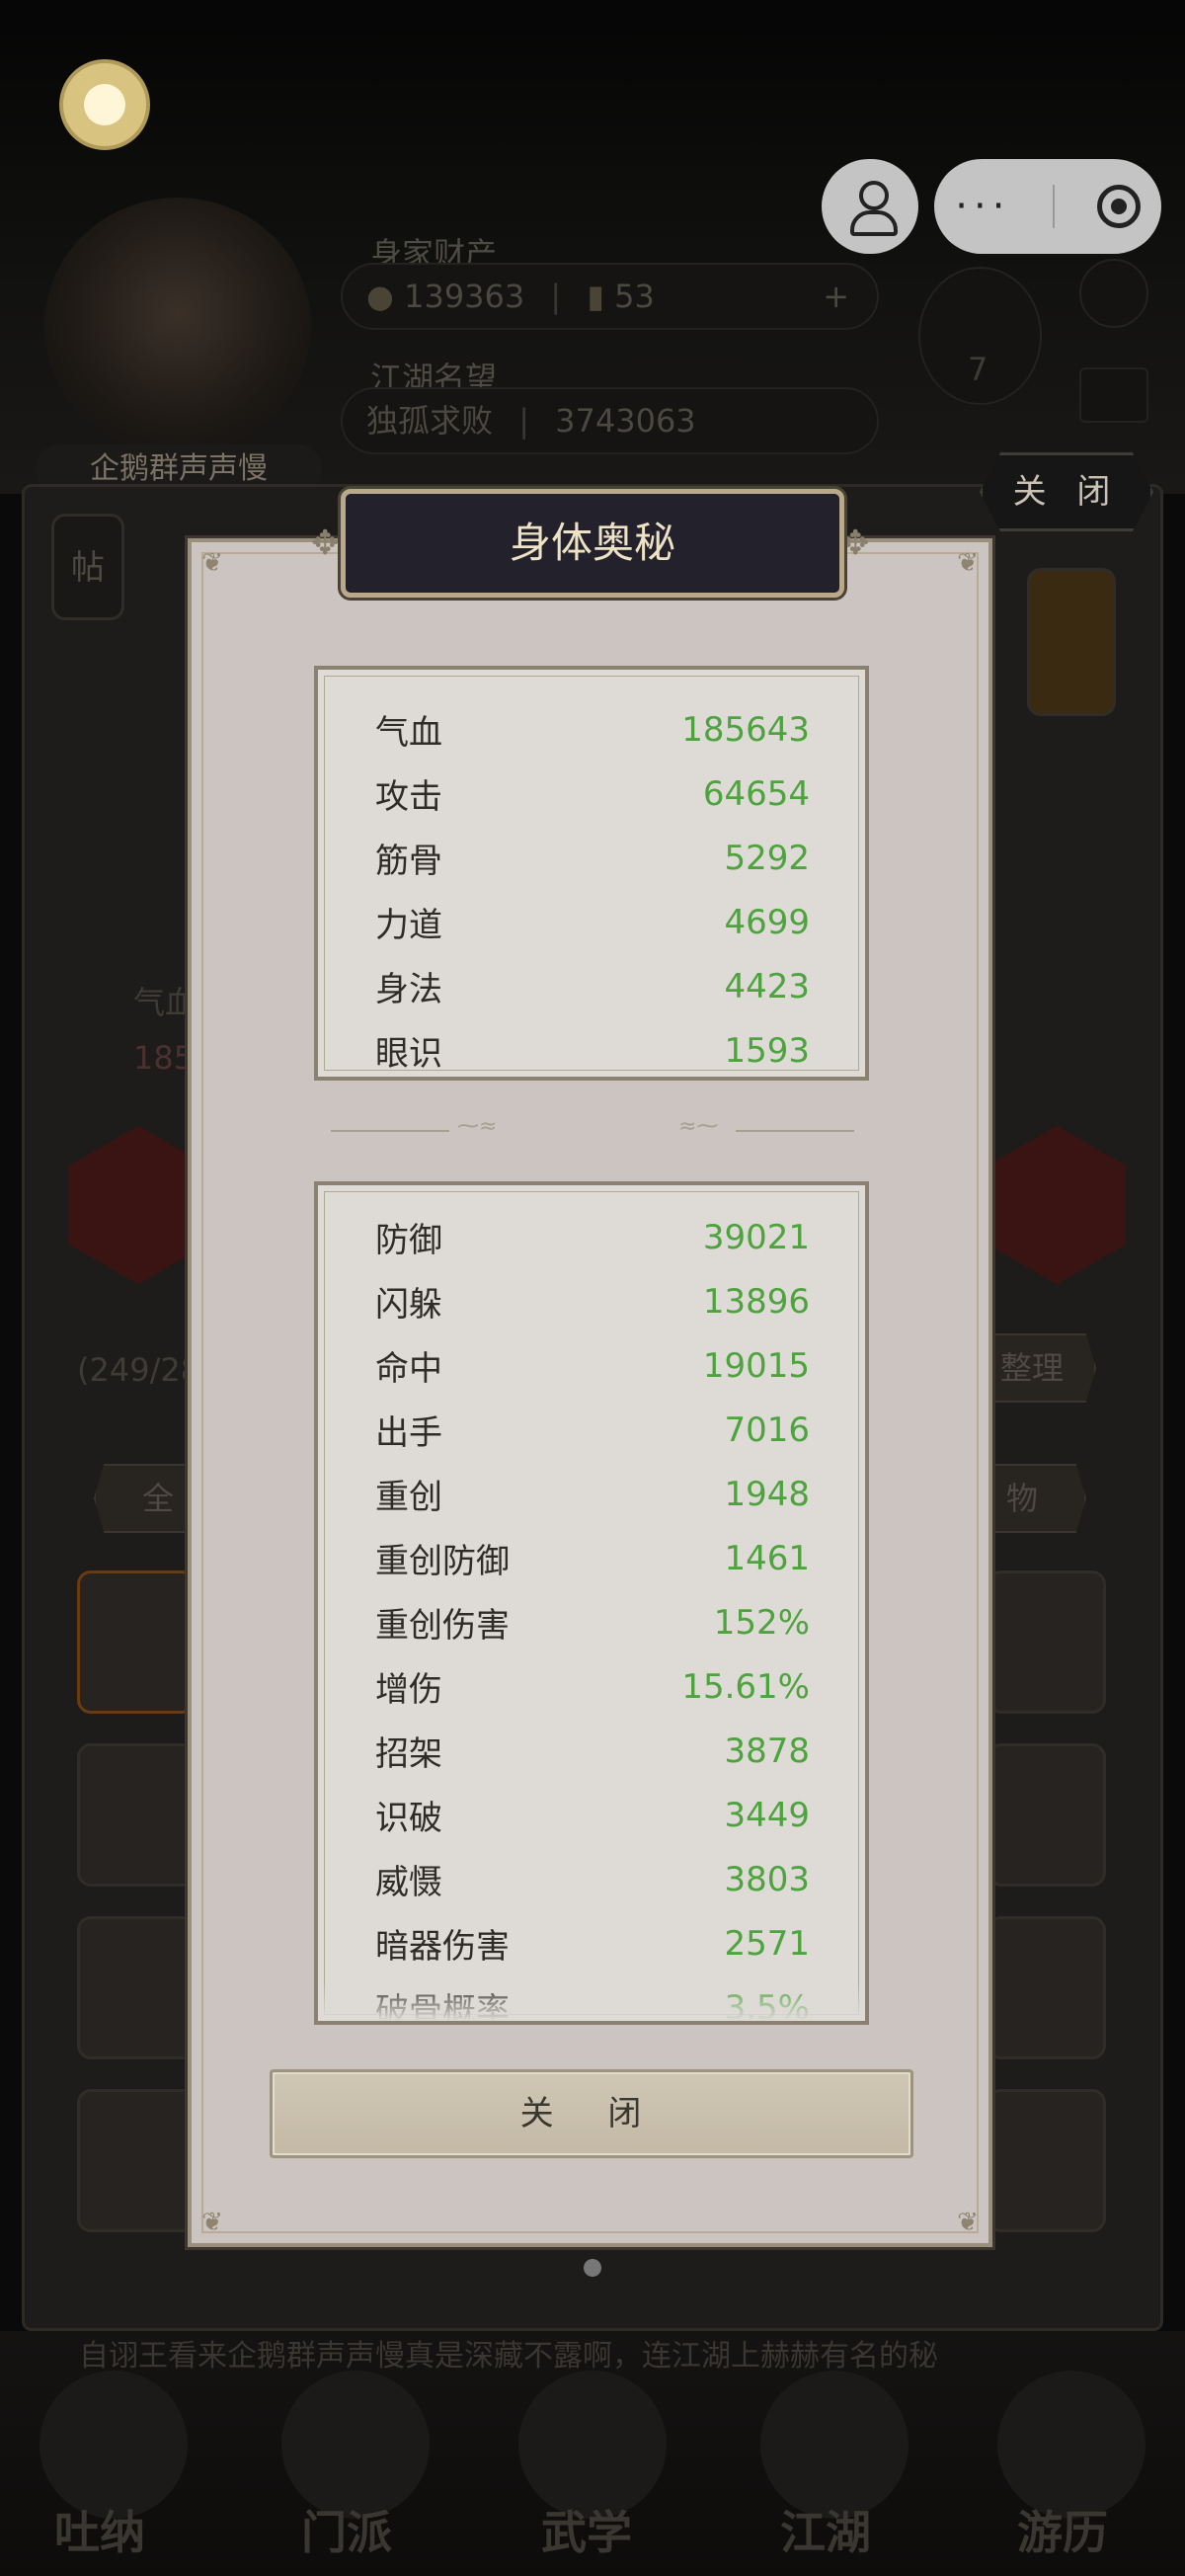  I want to click on stat-value: 3878, so click(767, 1751).